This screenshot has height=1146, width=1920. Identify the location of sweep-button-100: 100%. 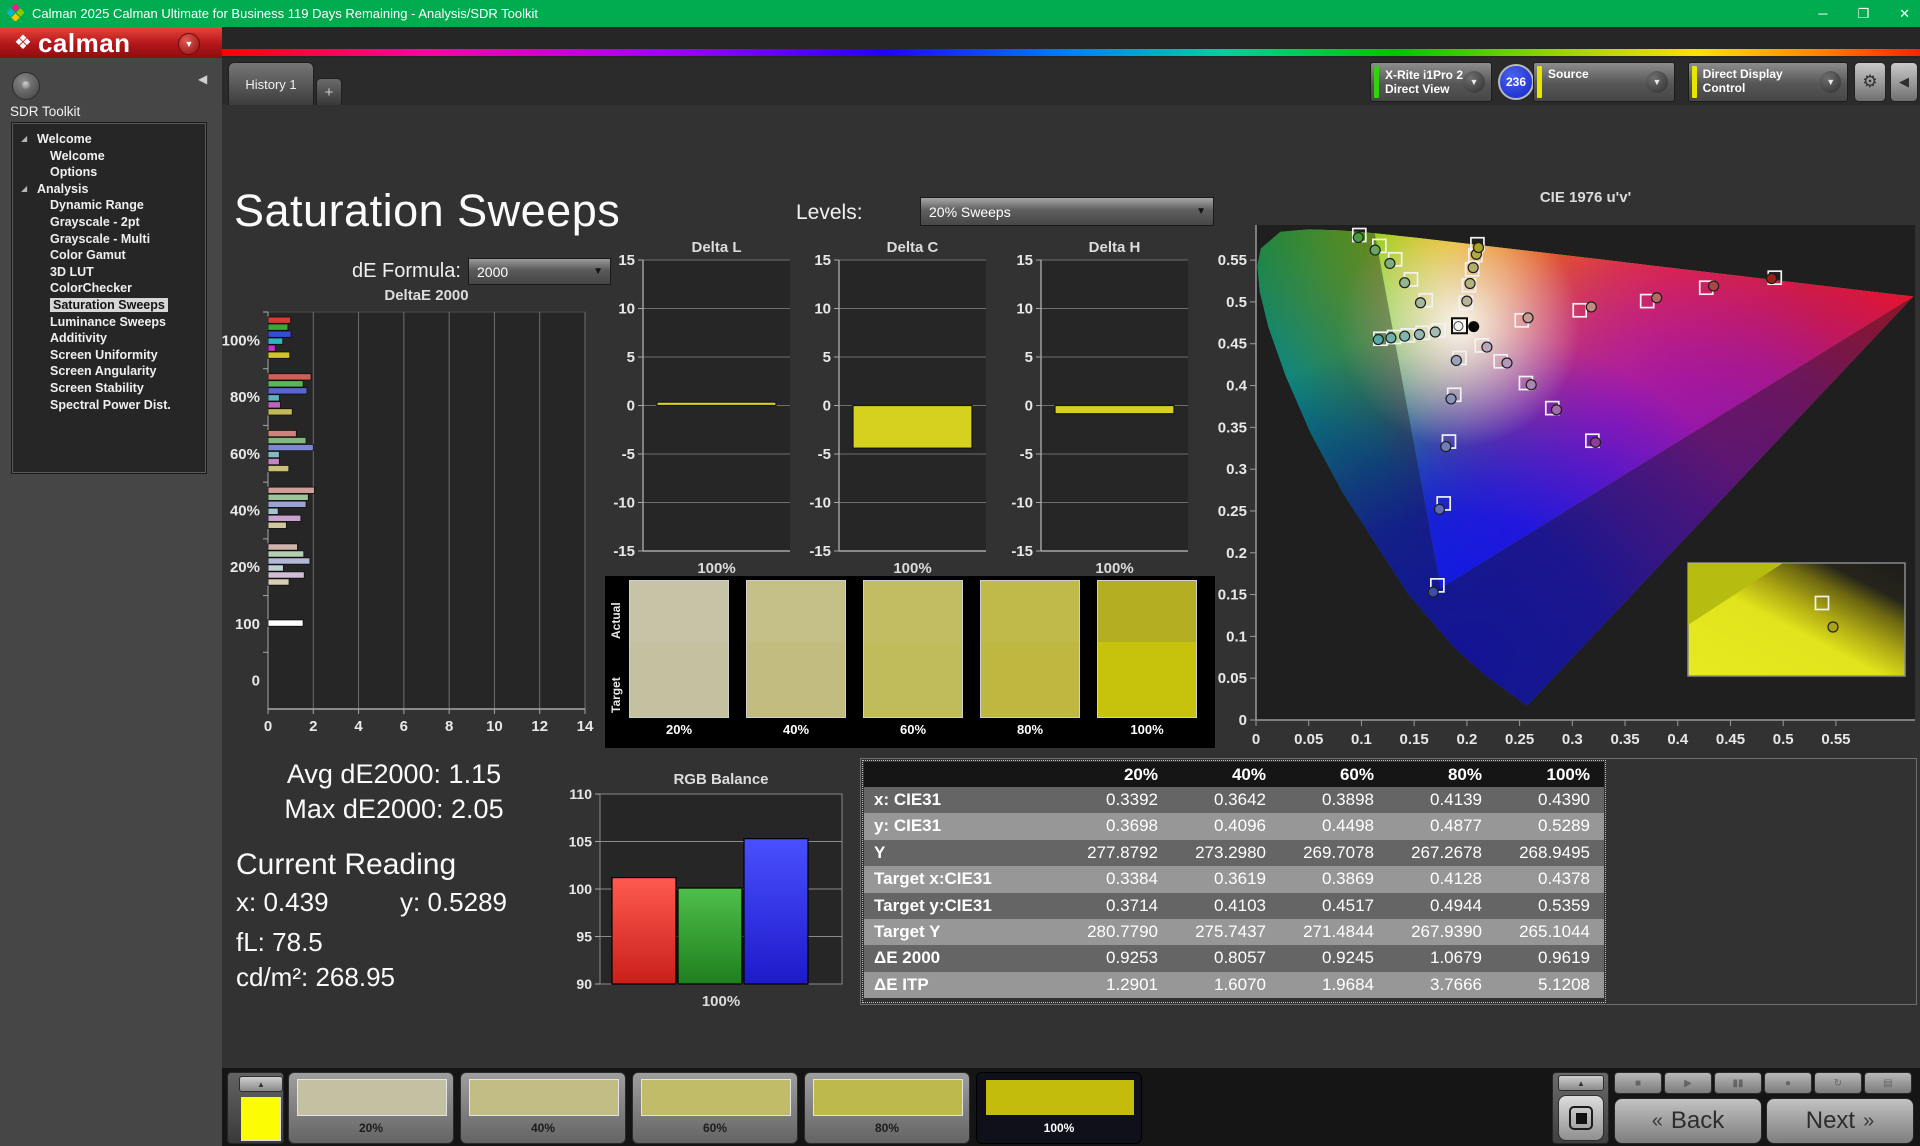
(1059, 1108).